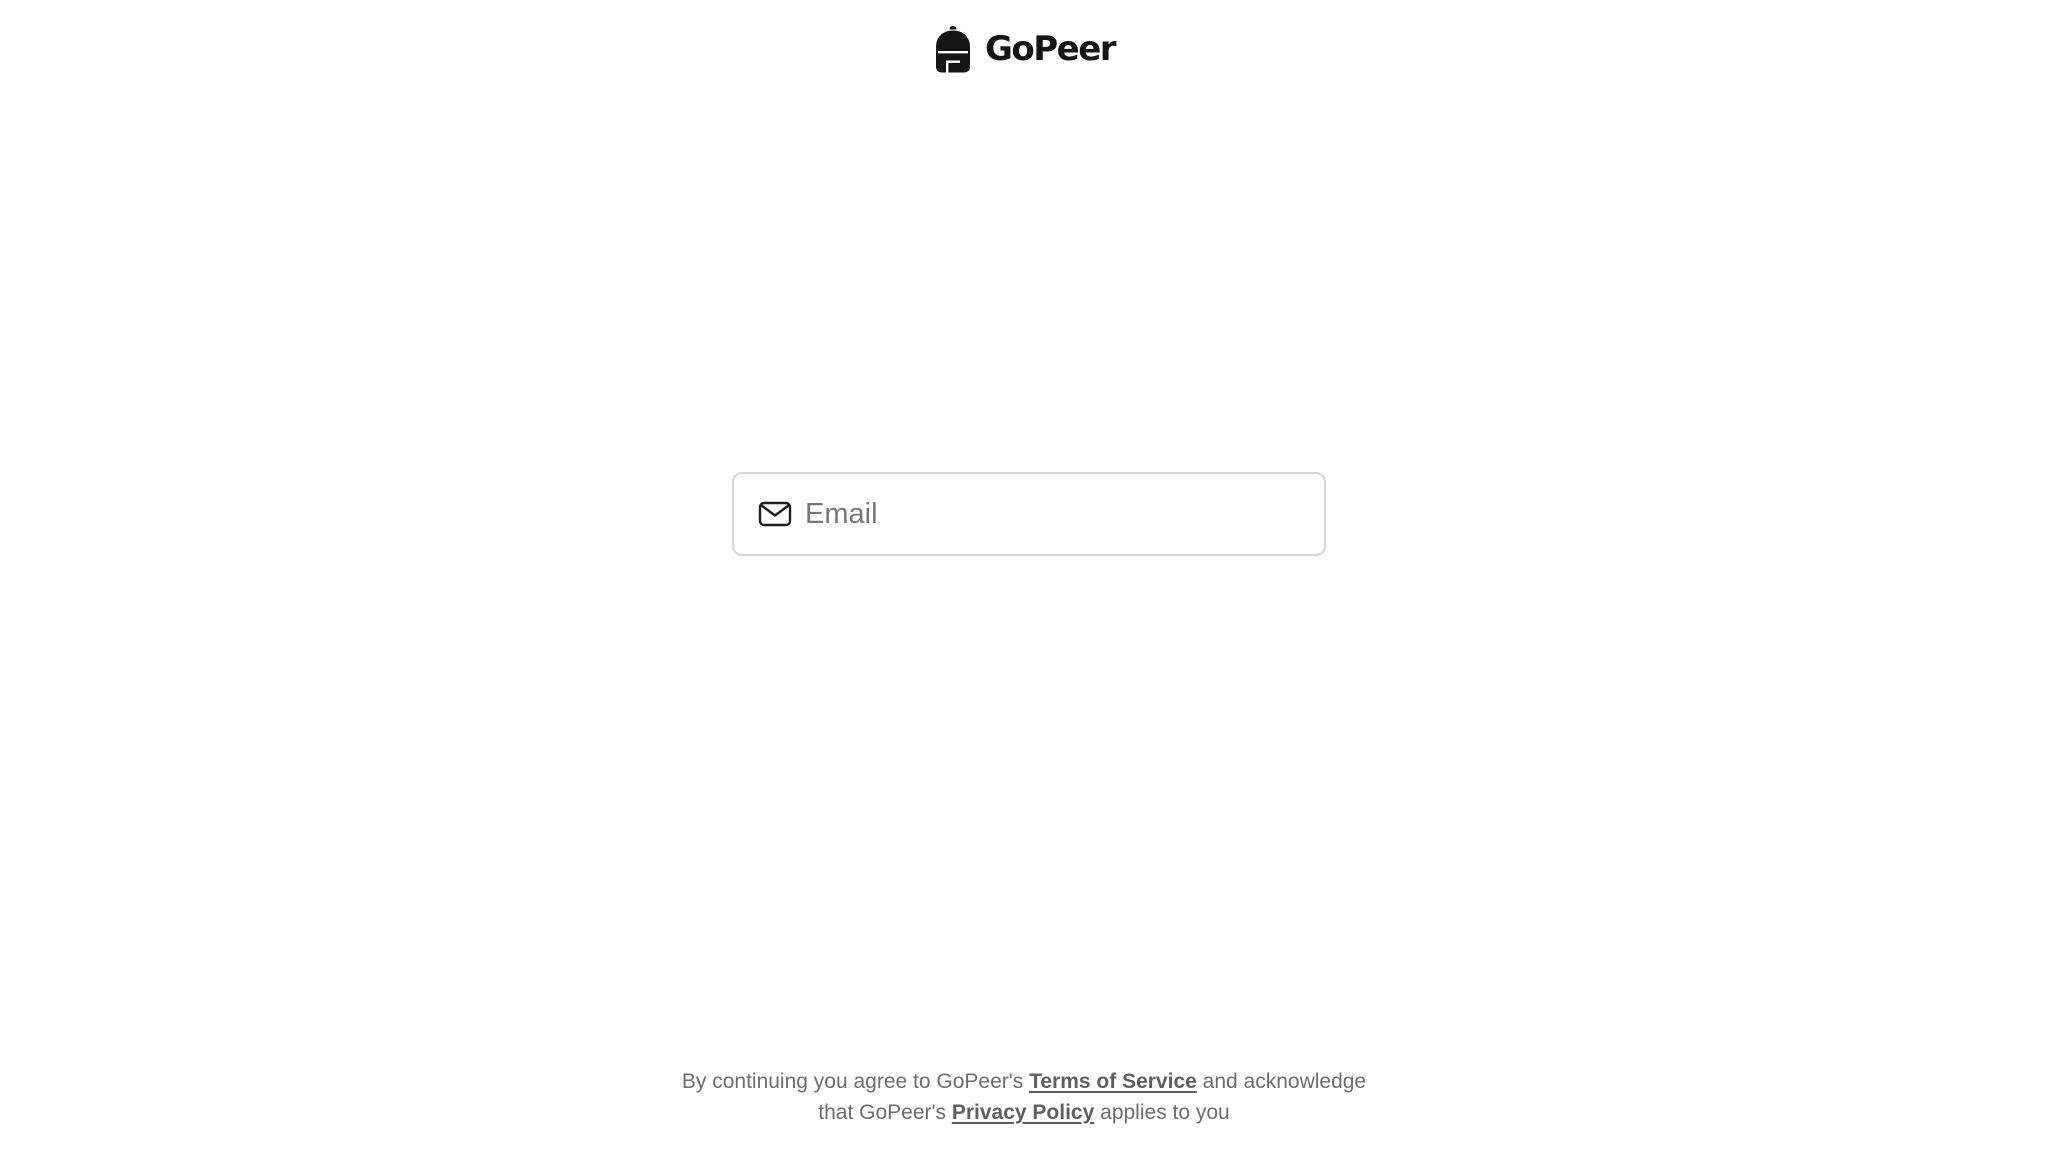 The height and width of the screenshot is (1152, 2048). What do you see at coordinates (952, 49) in the screenshot?
I see `backpack-icon` at bounding box center [952, 49].